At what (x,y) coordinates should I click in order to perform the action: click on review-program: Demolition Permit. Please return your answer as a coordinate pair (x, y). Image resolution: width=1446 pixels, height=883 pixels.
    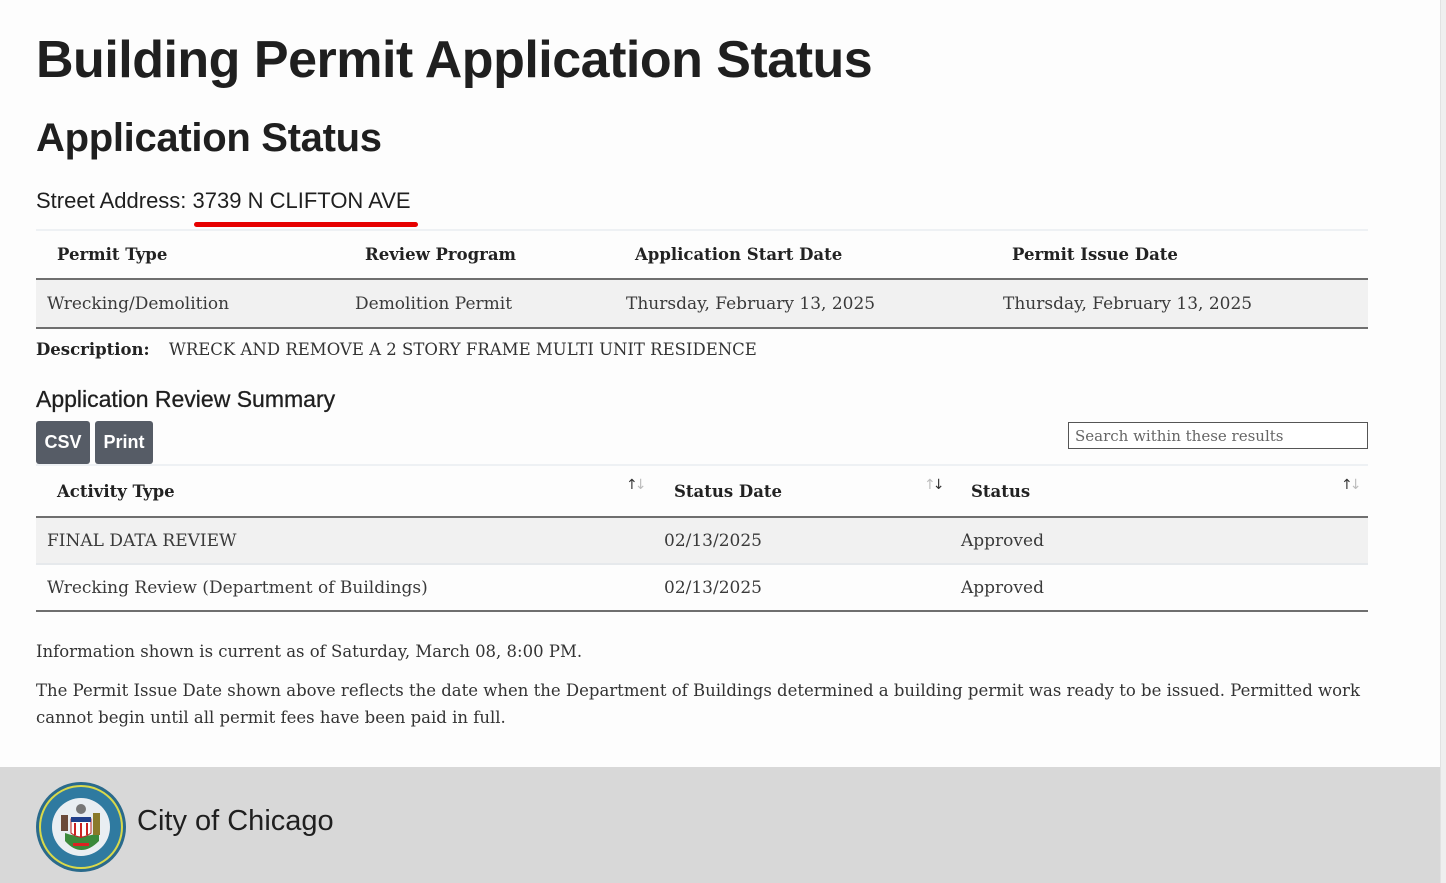
    Looking at the image, I should click on (434, 304).